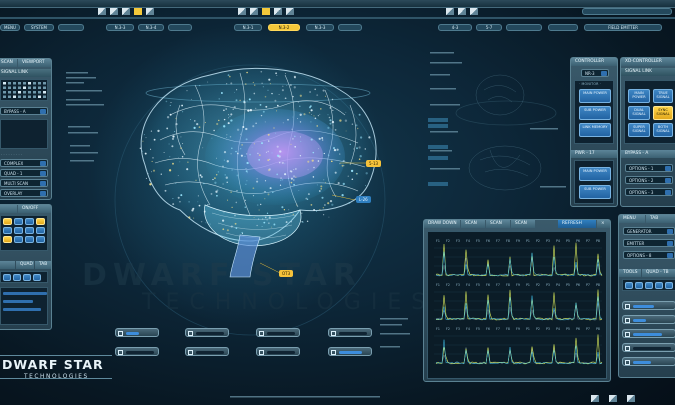 This screenshot has width=675, height=405. Describe the element at coordinates (623, 27) in the screenshot. I see `field-emitter-button: FIELD EMITTER` at that location.